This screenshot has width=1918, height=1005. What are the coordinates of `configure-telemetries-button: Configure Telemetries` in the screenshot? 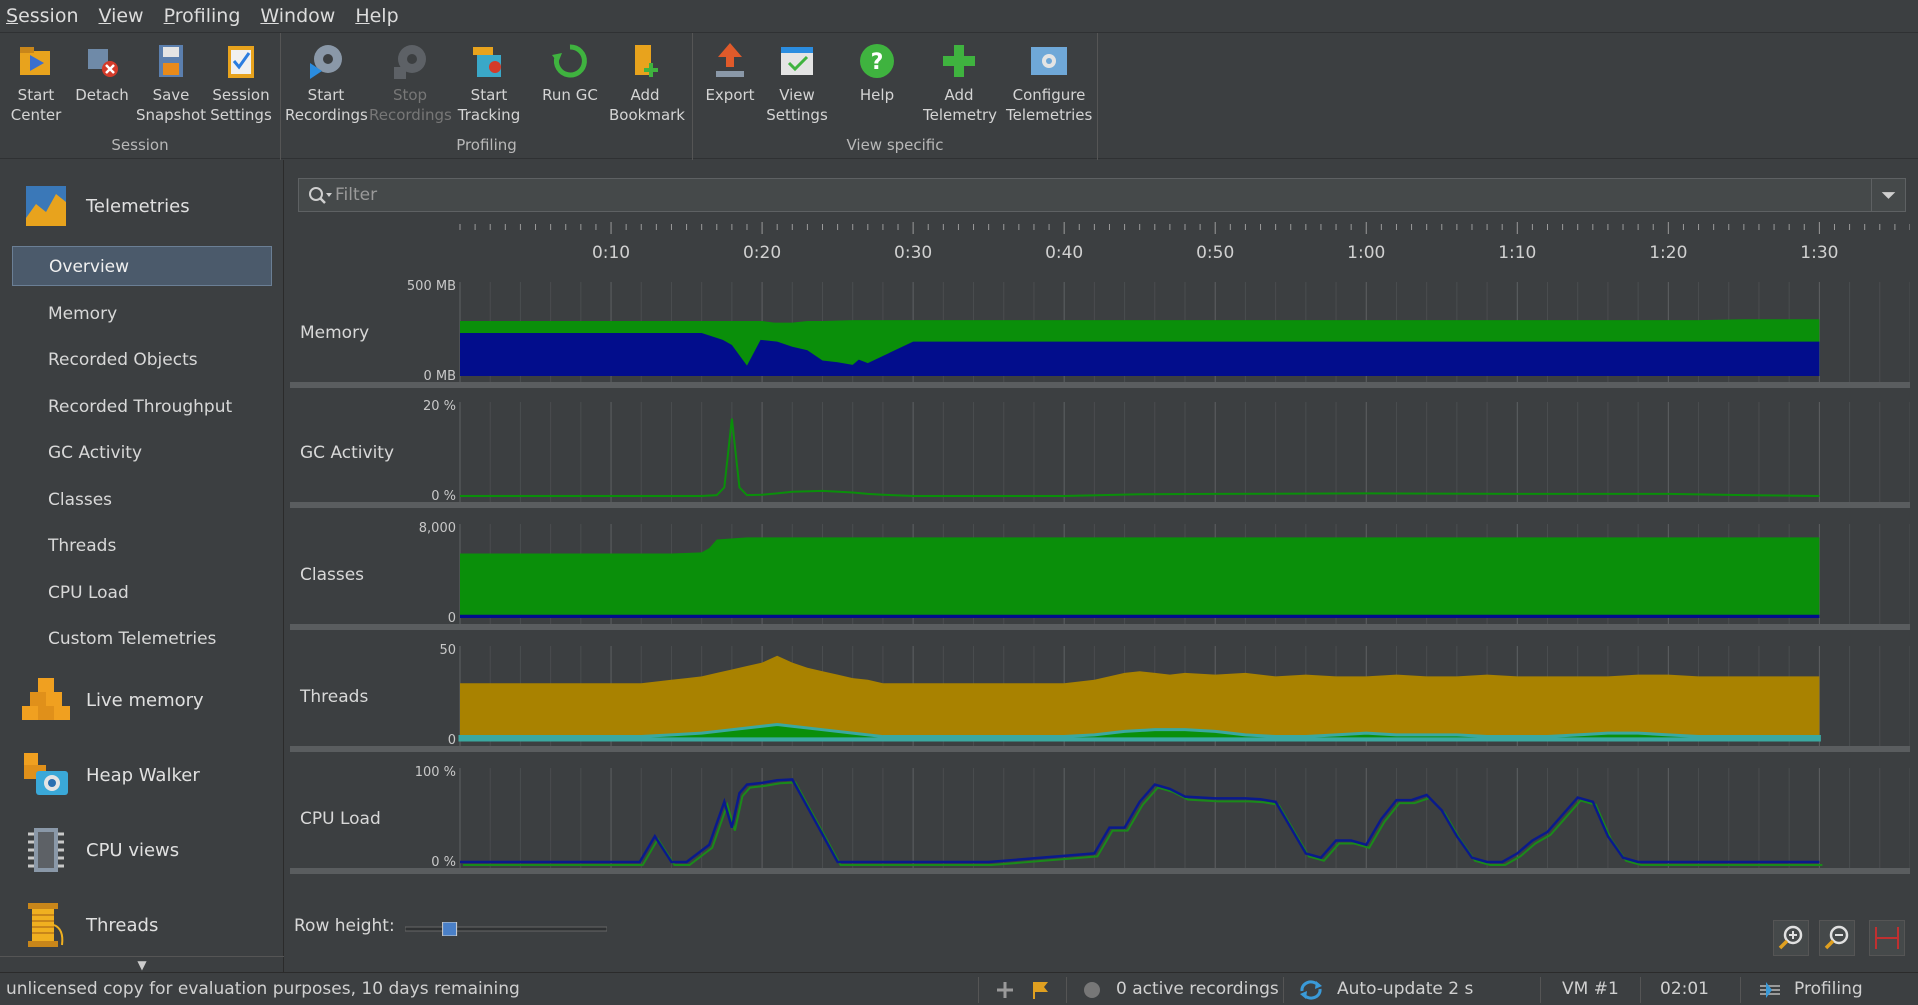 It's located at (1049, 82).